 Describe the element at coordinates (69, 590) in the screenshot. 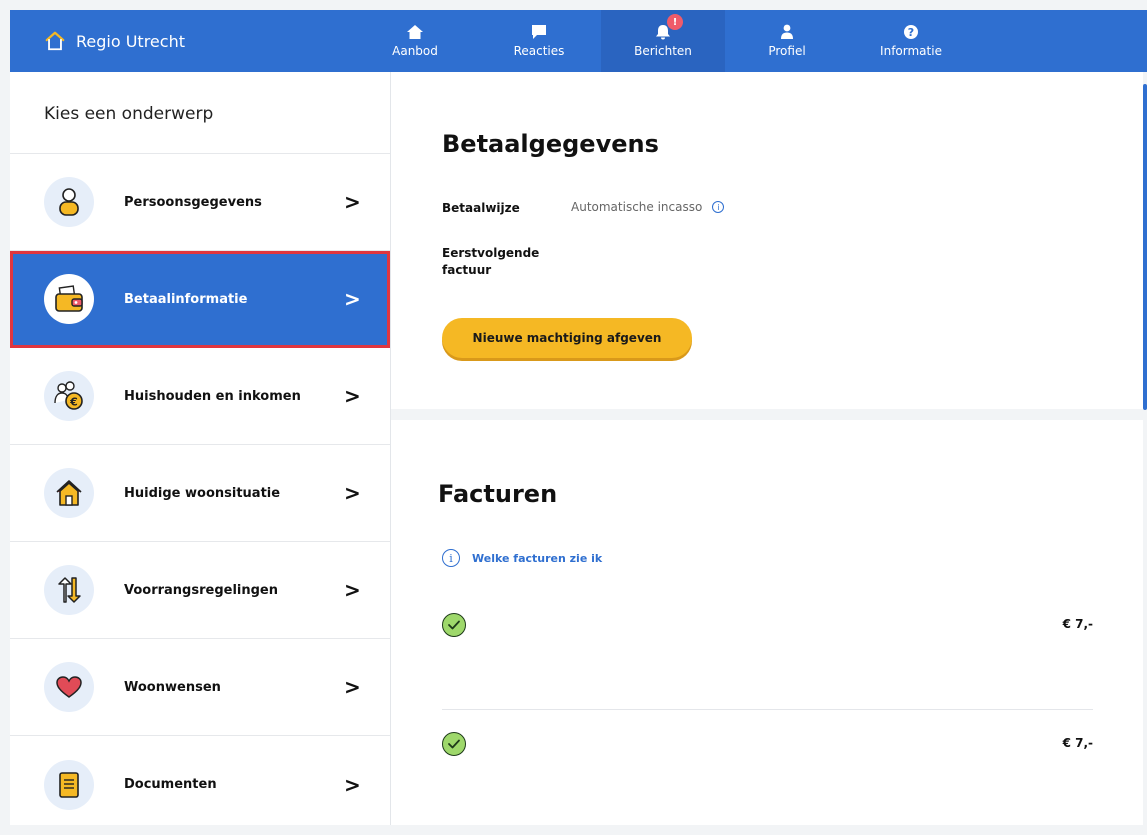

I see `priority-arrows-icon` at that location.